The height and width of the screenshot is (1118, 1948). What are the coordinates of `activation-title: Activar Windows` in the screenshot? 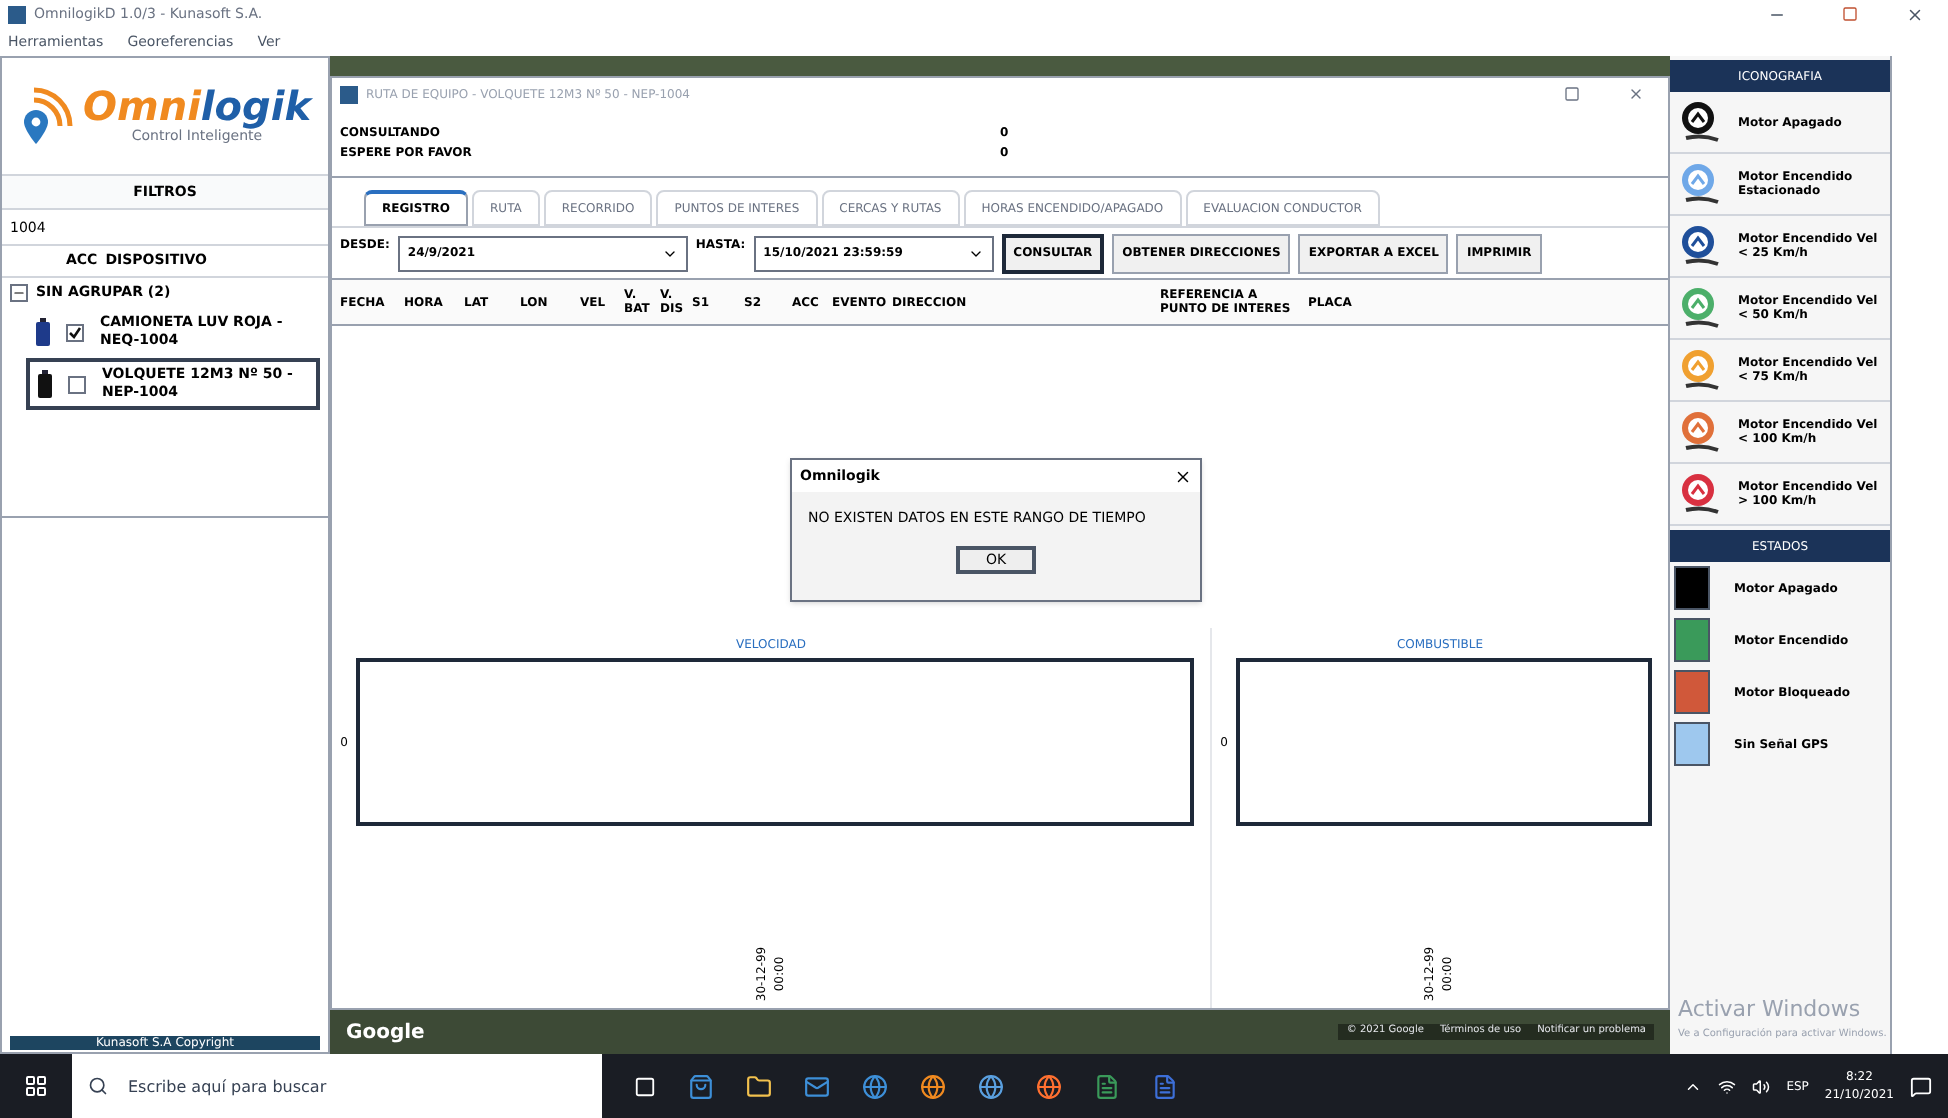 It's located at (1770, 1010).